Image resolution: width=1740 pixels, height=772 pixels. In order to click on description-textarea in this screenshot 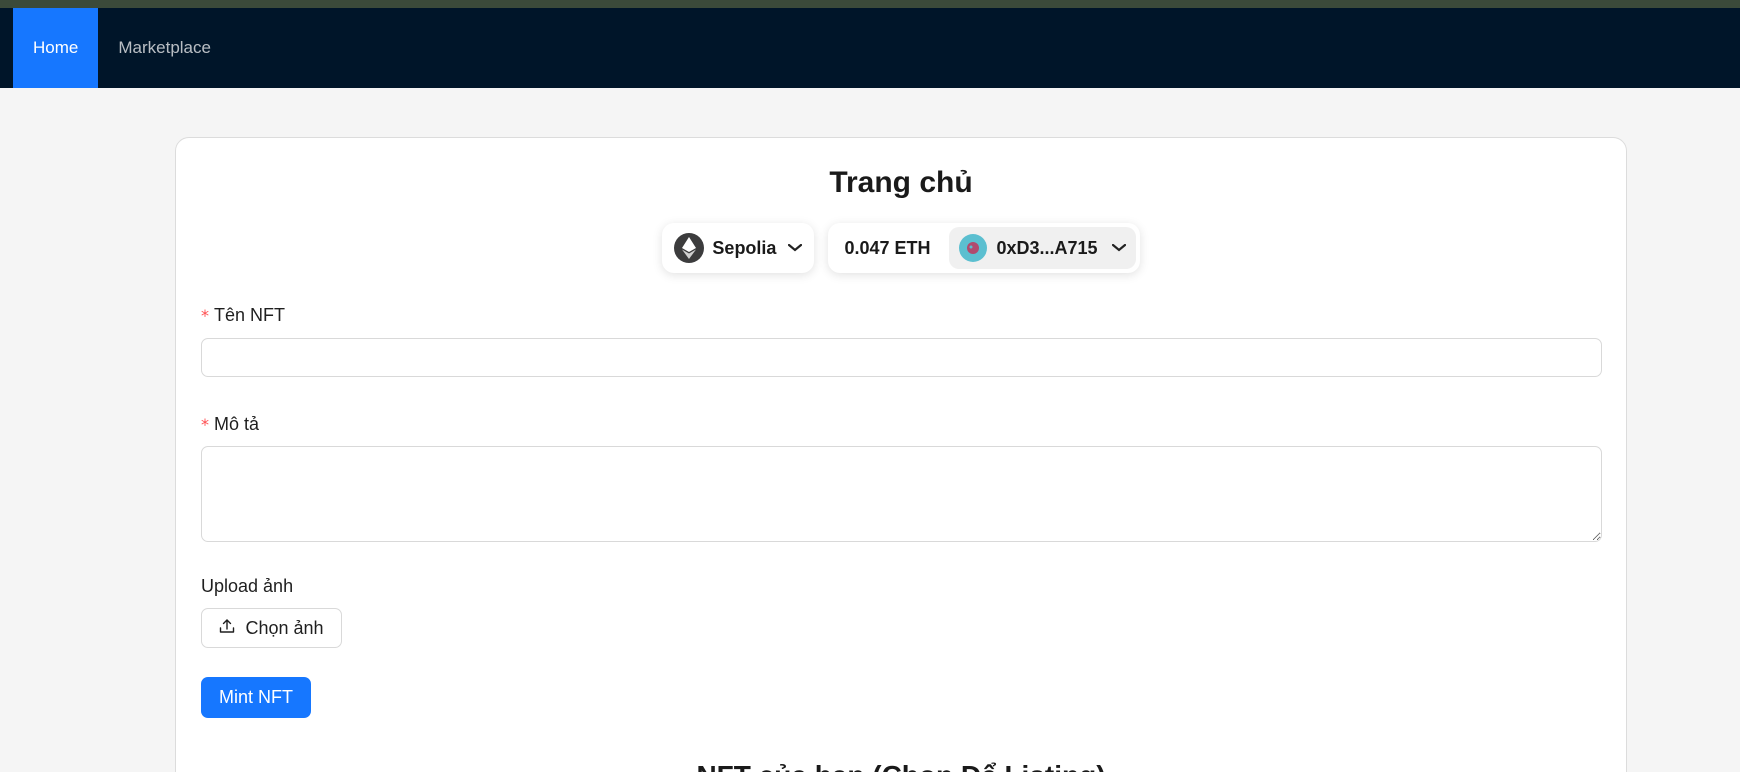, I will do `click(901, 494)`.